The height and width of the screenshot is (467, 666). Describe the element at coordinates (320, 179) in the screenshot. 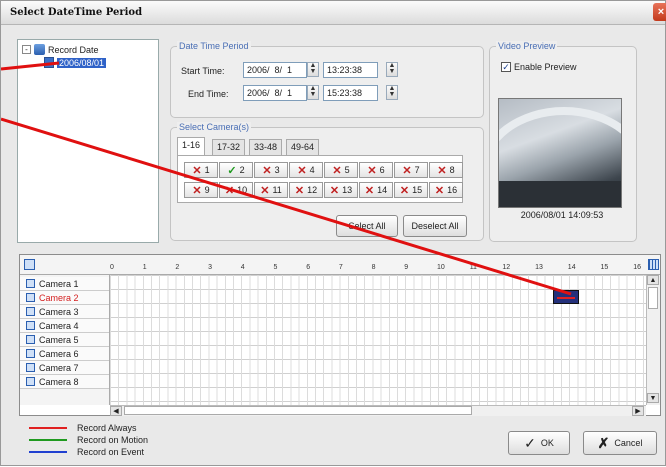

I see `camera-toggle-panel: ✕ 1 ✓ 2 ✕ 3 ✕ 4 ✕ 5 ✕ 6 ✕ 7 ✕ 8 ✕ 9 ✕ 10 ✕ 11 ✕ 12 ✕ 13 ✕ 14 ✕ 15 ✕ 16` at that location.